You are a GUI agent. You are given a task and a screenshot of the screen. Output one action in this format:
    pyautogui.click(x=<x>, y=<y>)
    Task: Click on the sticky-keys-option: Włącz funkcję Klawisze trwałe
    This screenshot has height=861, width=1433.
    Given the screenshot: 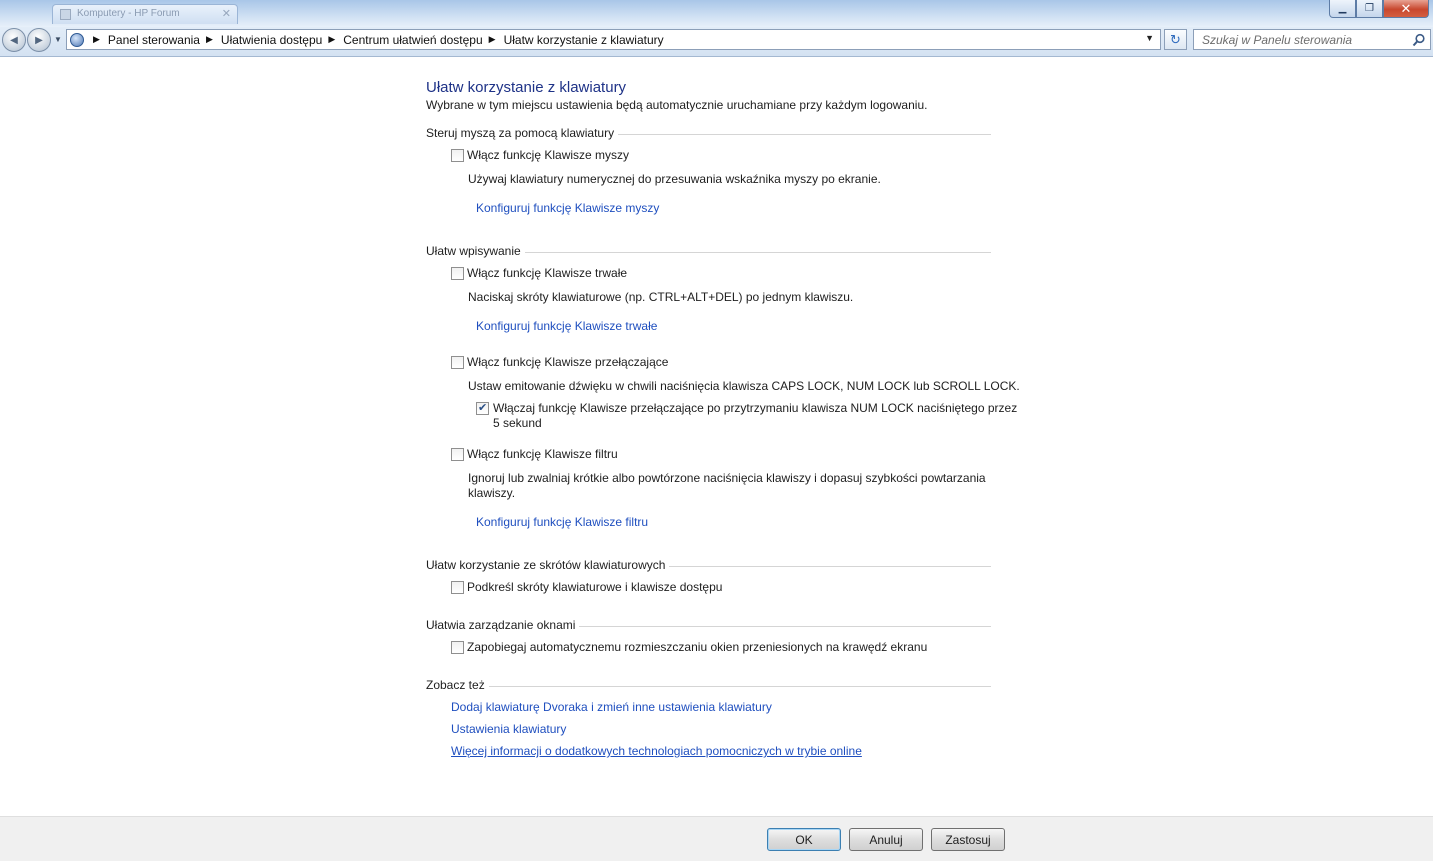 What is the action you would take?
    pyautogui.click(x=539, y=273)
    